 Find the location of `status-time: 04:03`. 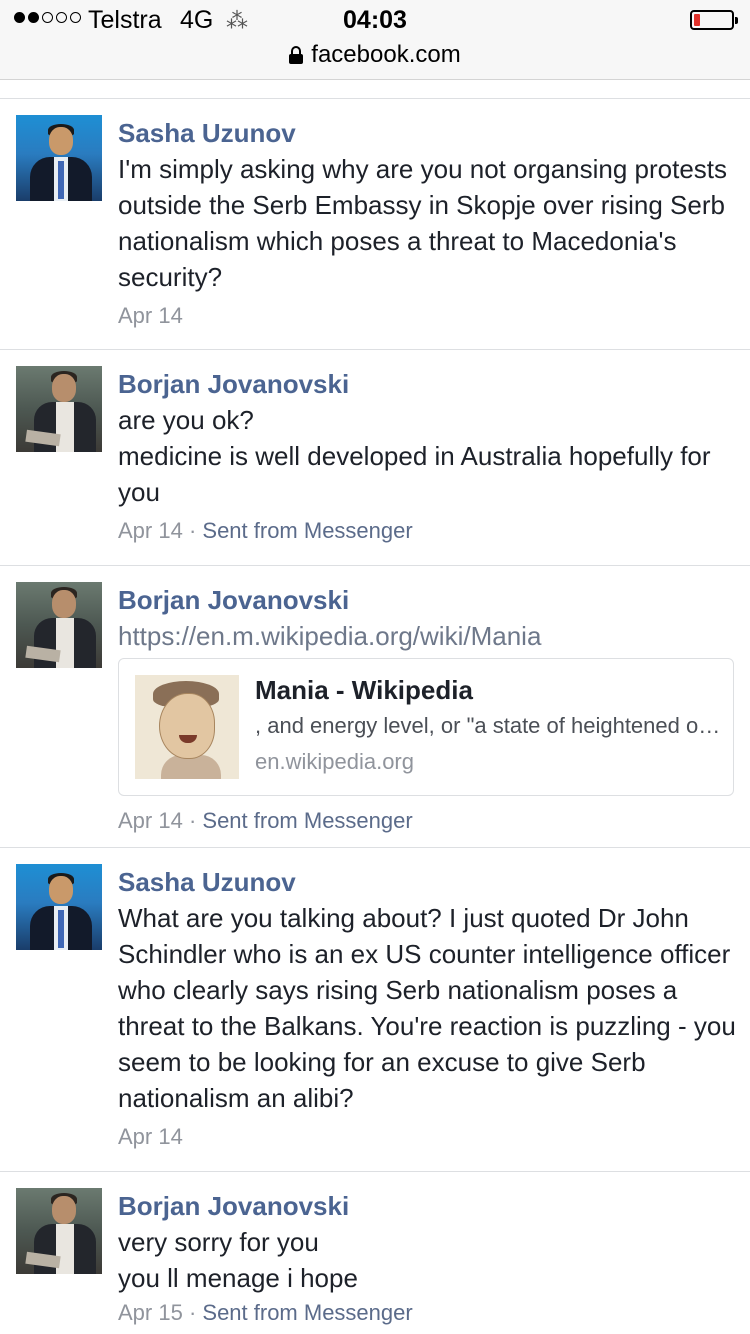

status-time: 04:03 is located at coordinates (375, 20).